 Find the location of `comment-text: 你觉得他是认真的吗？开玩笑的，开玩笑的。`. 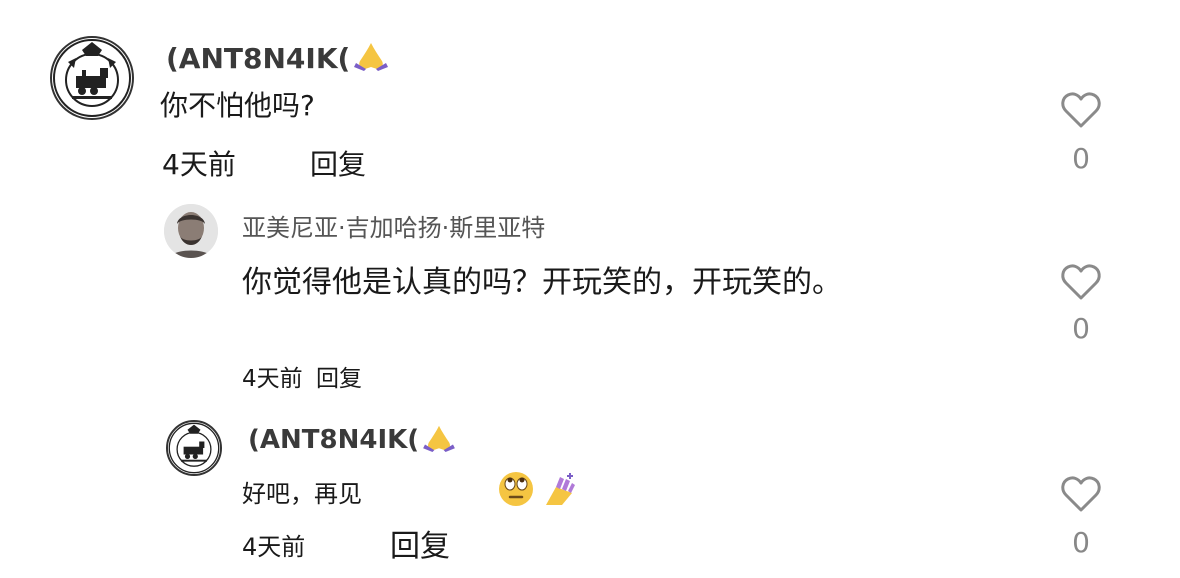

comment-text: 你觉得他是认真的吗？开玩笑的，开玩笑的。 is located at coordinates (542, 282).